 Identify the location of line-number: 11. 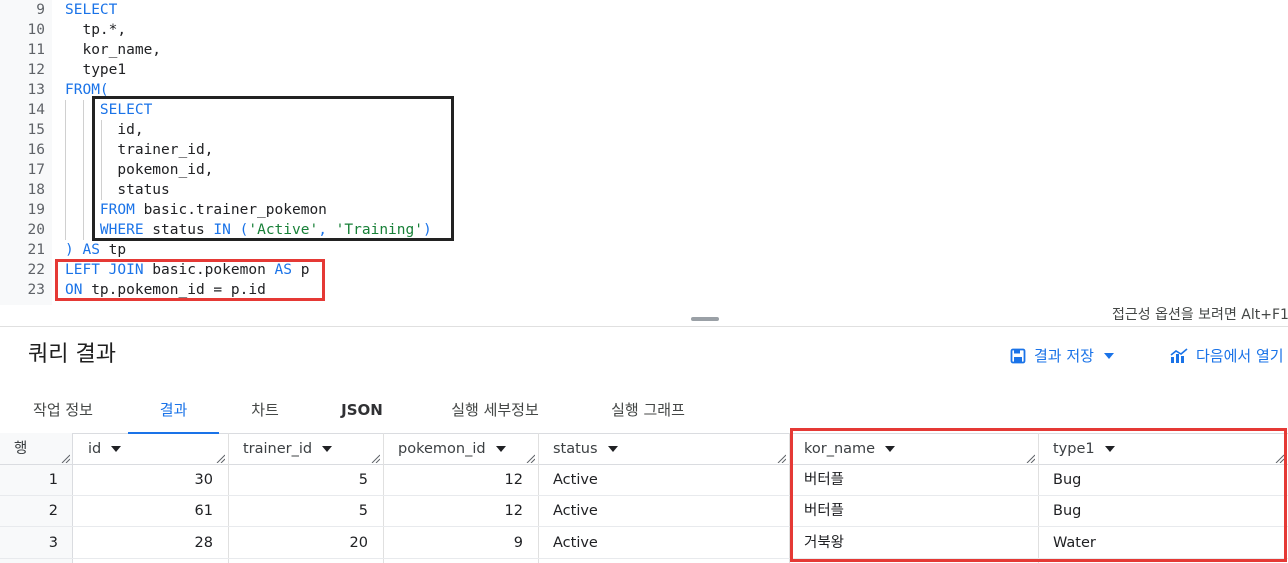
(36, 50).